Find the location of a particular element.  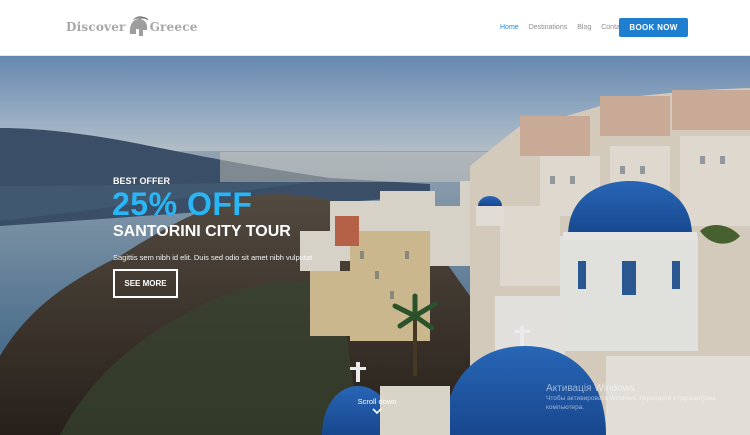

watermark-line-2: компьютера. is located at coordinates (565, 407).